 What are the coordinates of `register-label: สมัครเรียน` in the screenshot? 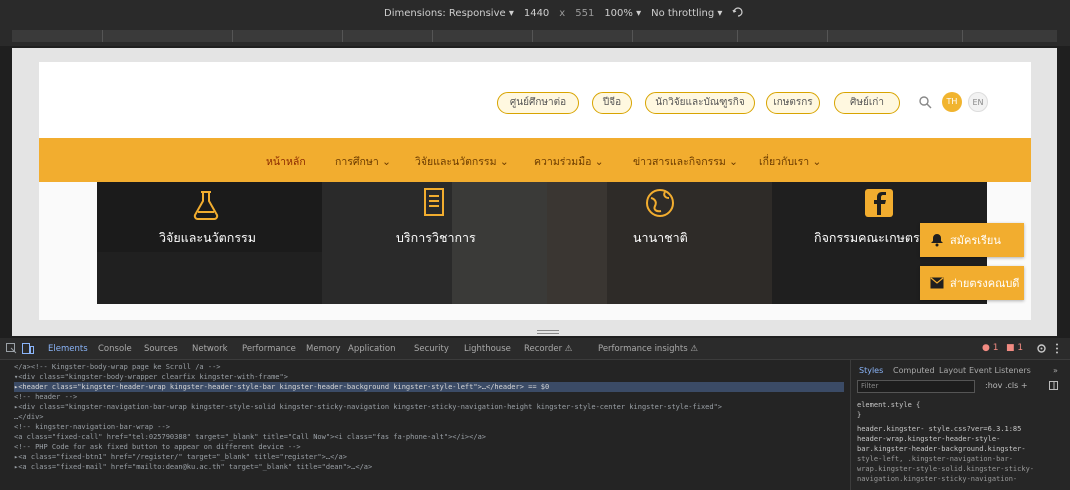 It's located at (975, 240).